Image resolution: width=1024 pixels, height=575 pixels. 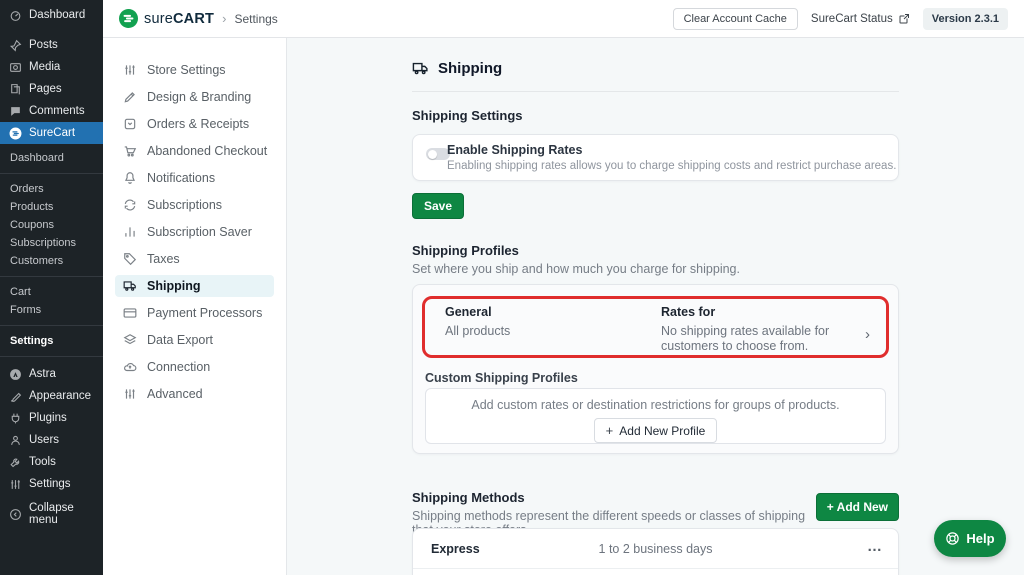 I want to click on general-profile-label: General, so click(x=468, y=312).